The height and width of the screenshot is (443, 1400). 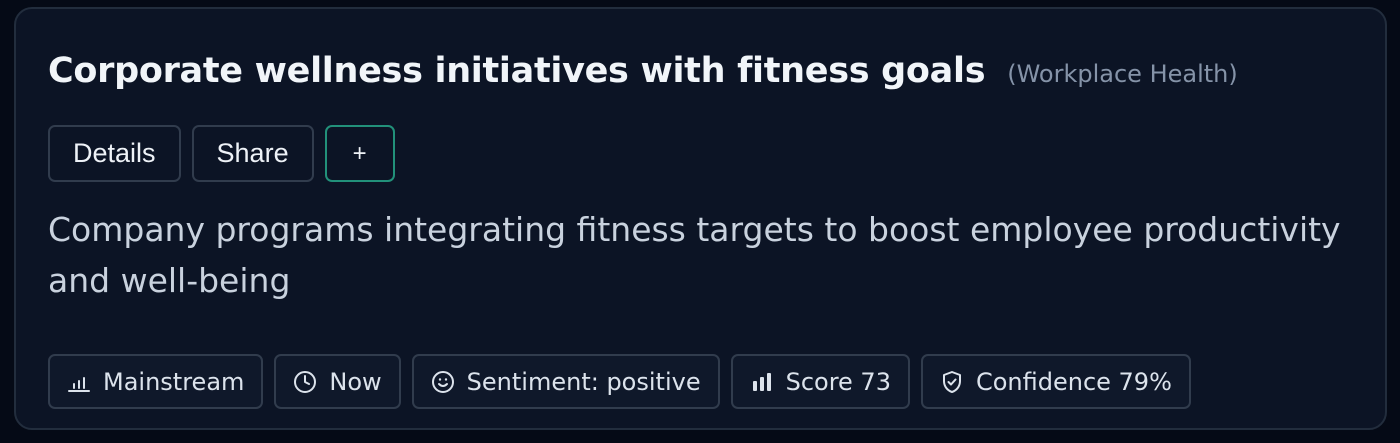 What do you see at coordinates (252, 153) in the screenshot?
I see `share-button: Share` at bounding box center [252, 153].